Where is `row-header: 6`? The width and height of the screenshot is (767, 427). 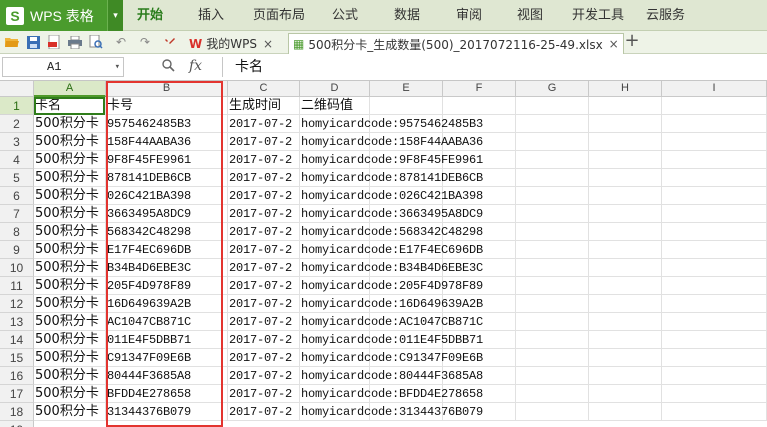 row-header: 6 is located at coordinates (17, 196).